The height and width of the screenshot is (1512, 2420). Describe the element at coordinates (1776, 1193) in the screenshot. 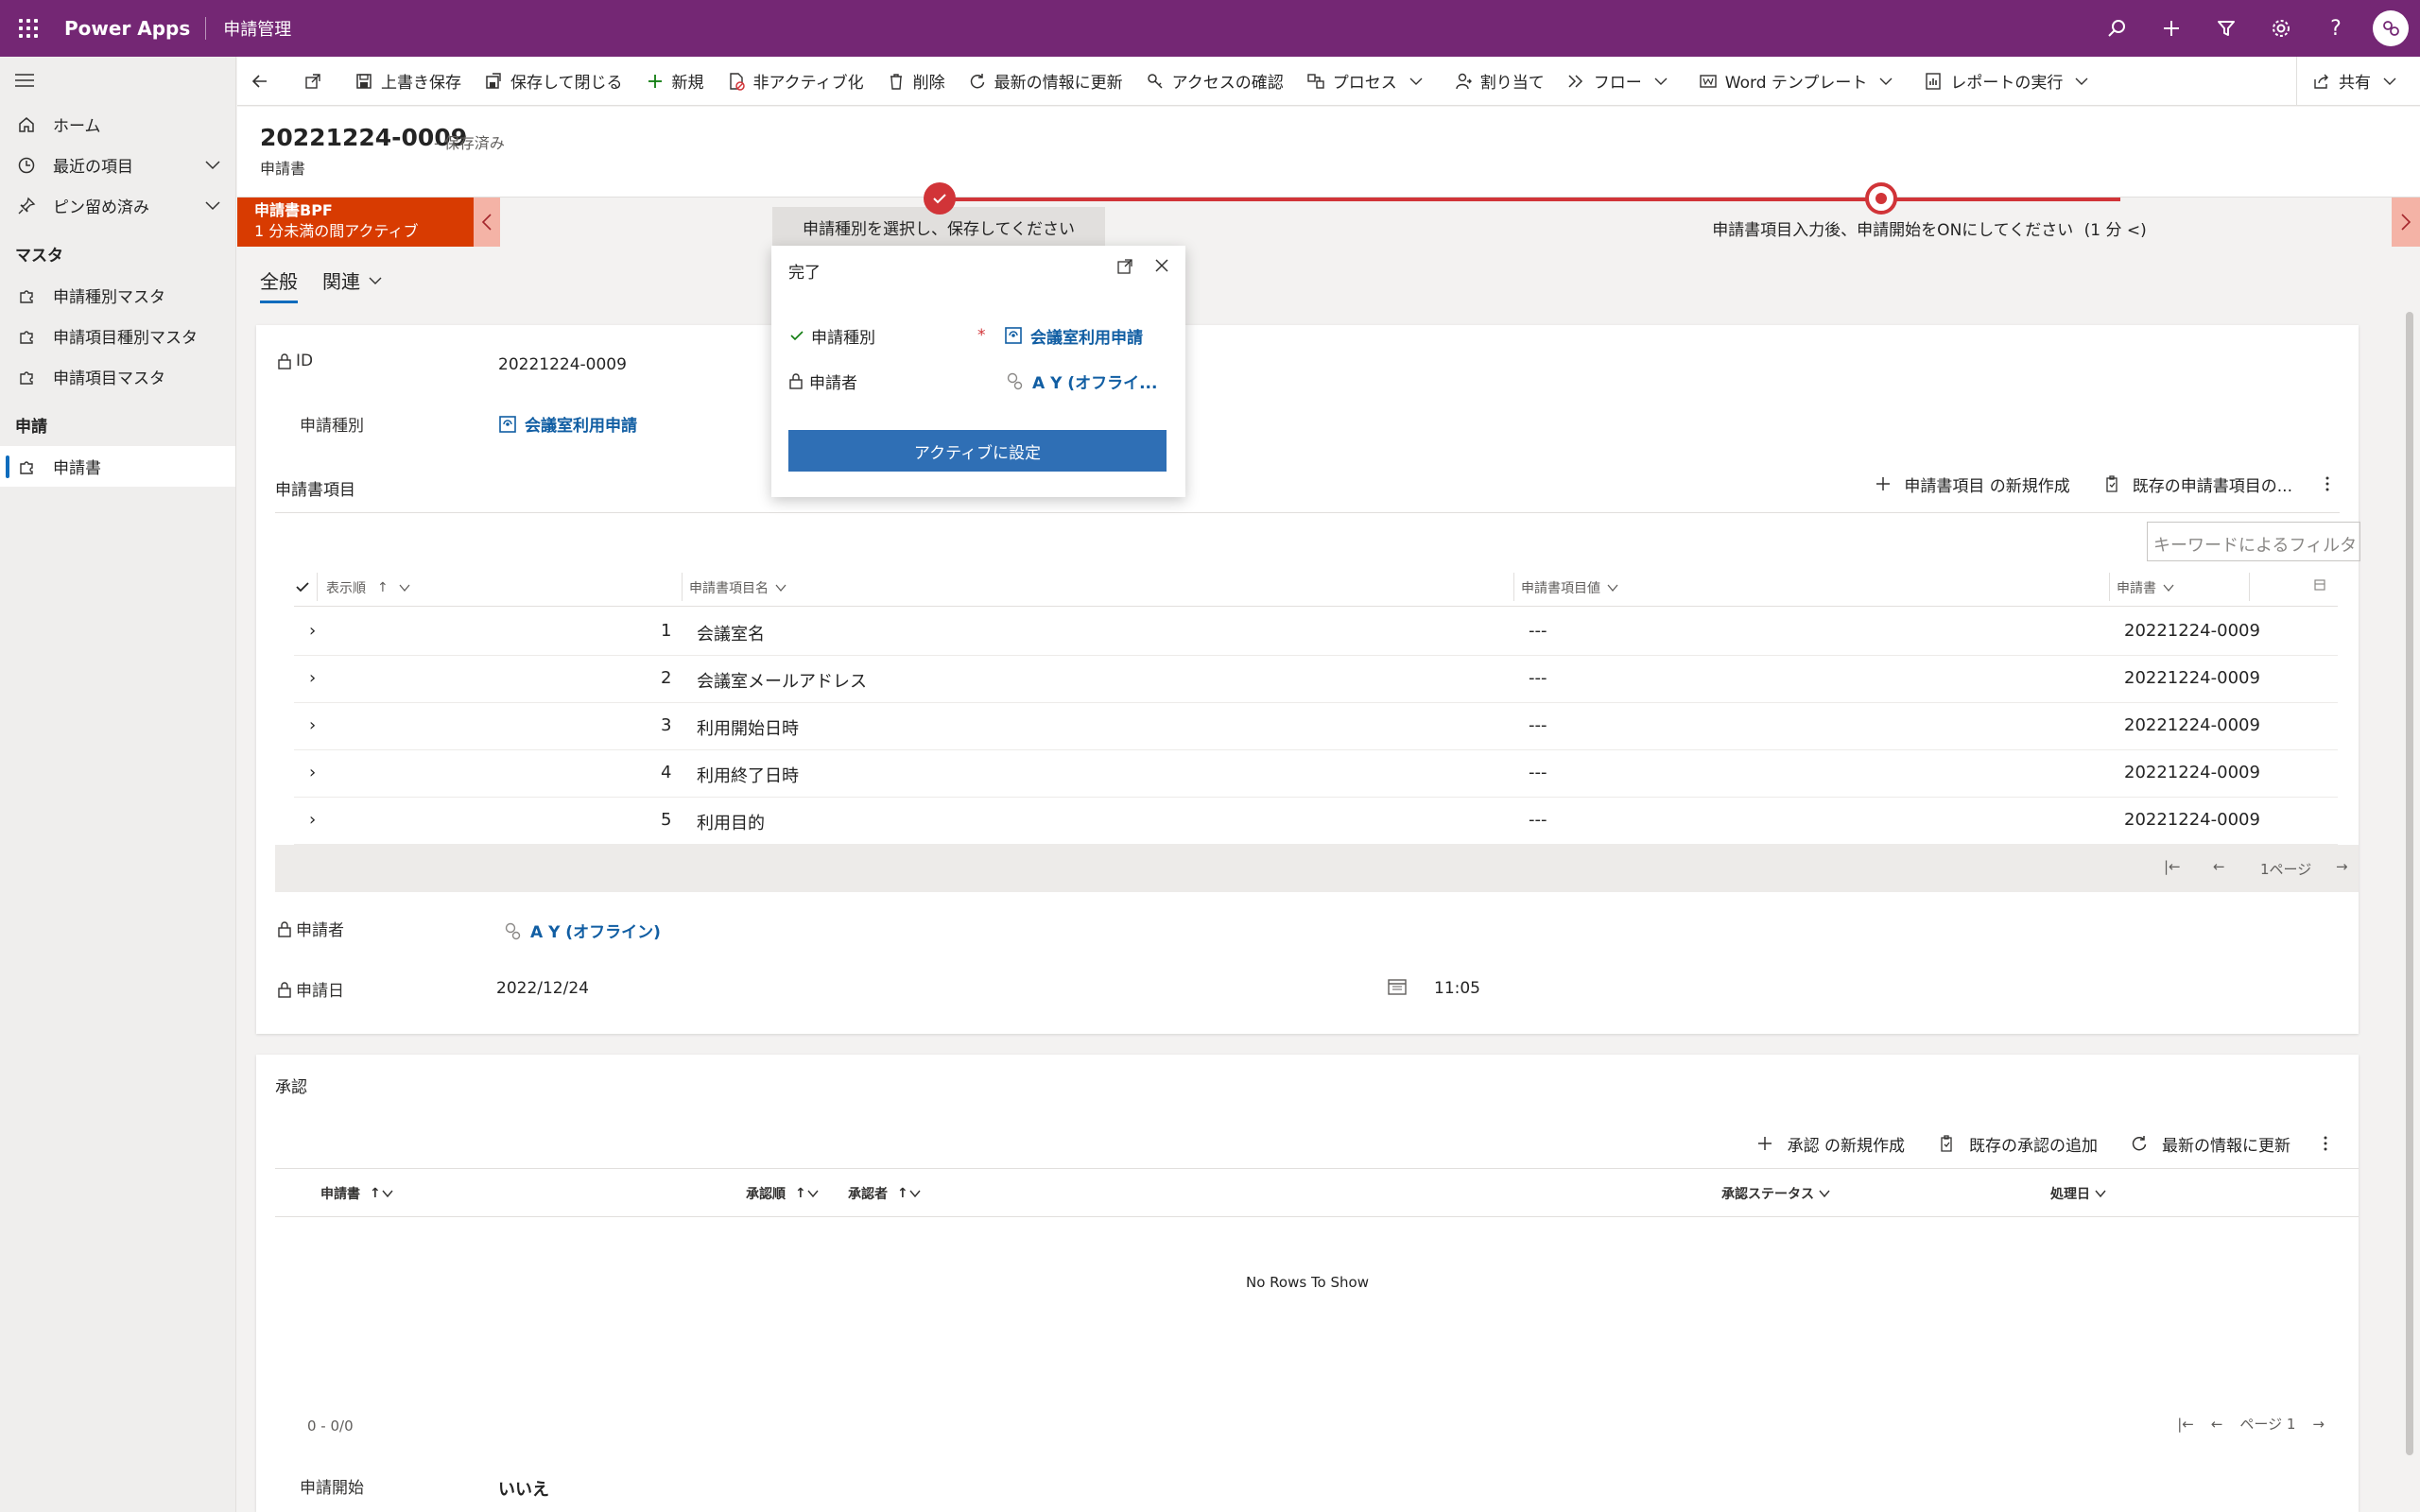

I see `column-header-approval-status: 承認ステータス` at that location.